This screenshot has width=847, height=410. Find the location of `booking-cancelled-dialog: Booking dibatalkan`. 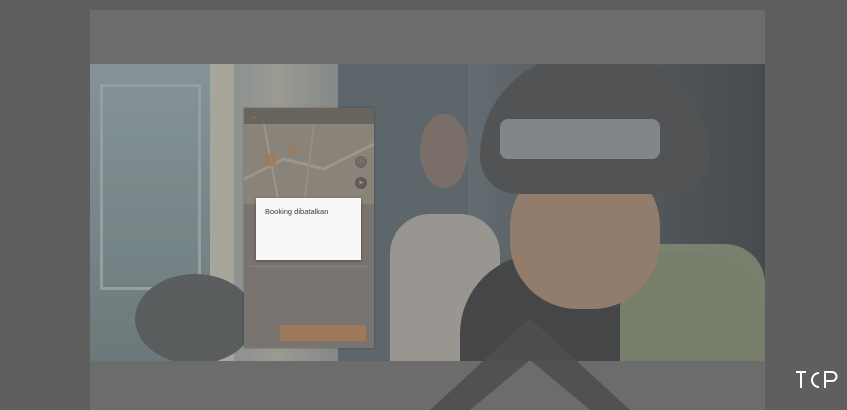

booking-cancelled-dialog: Booking dibatalkan is located at coordinates (308, 229).